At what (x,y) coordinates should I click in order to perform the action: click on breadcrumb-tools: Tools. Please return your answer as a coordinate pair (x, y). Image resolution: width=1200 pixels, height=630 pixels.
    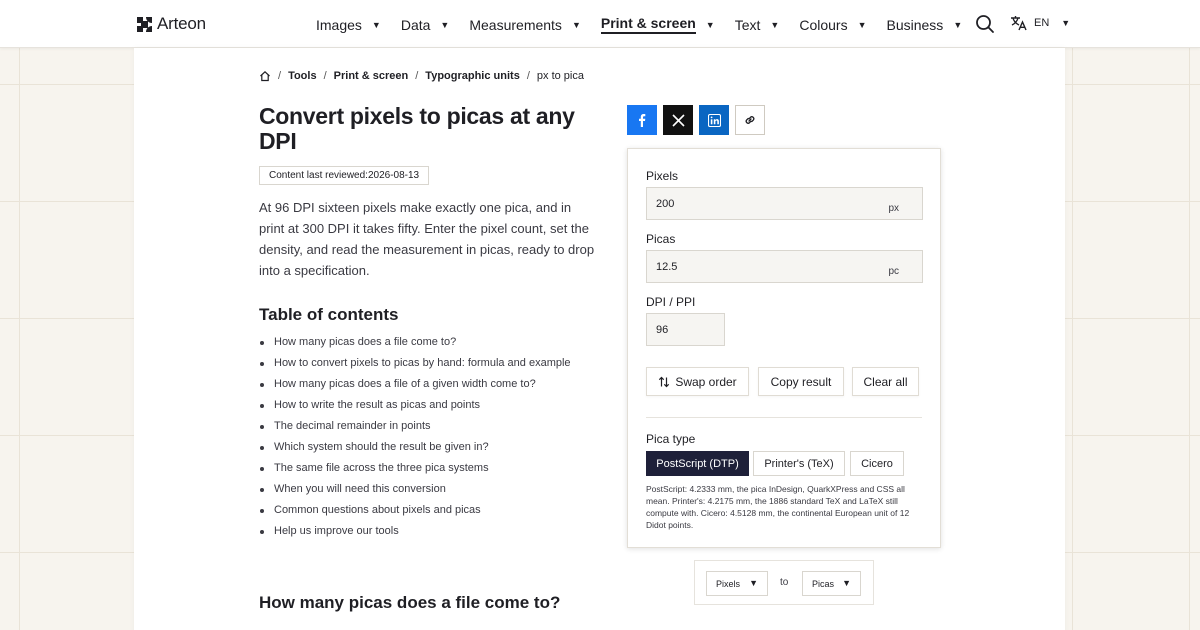
    Looking at the image, I should click on (302, 76).